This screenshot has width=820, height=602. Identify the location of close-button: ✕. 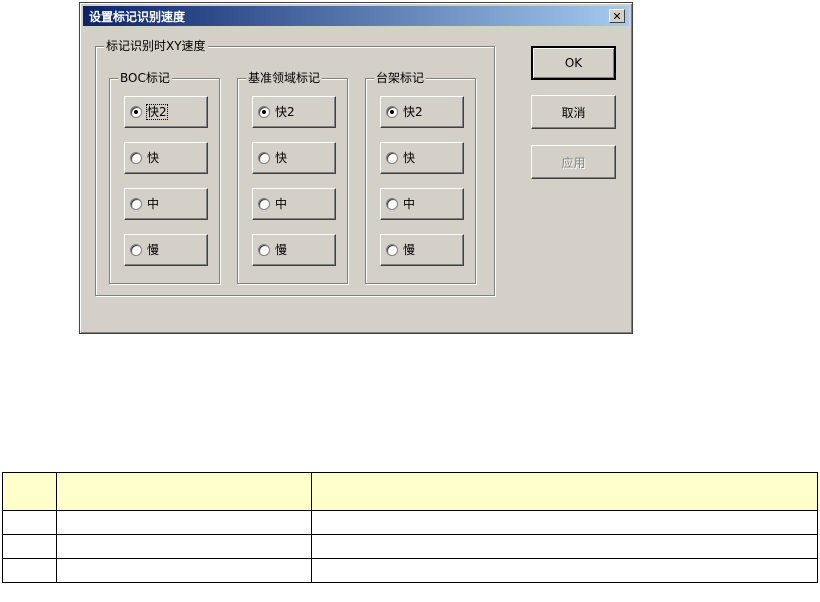
(617, 16).